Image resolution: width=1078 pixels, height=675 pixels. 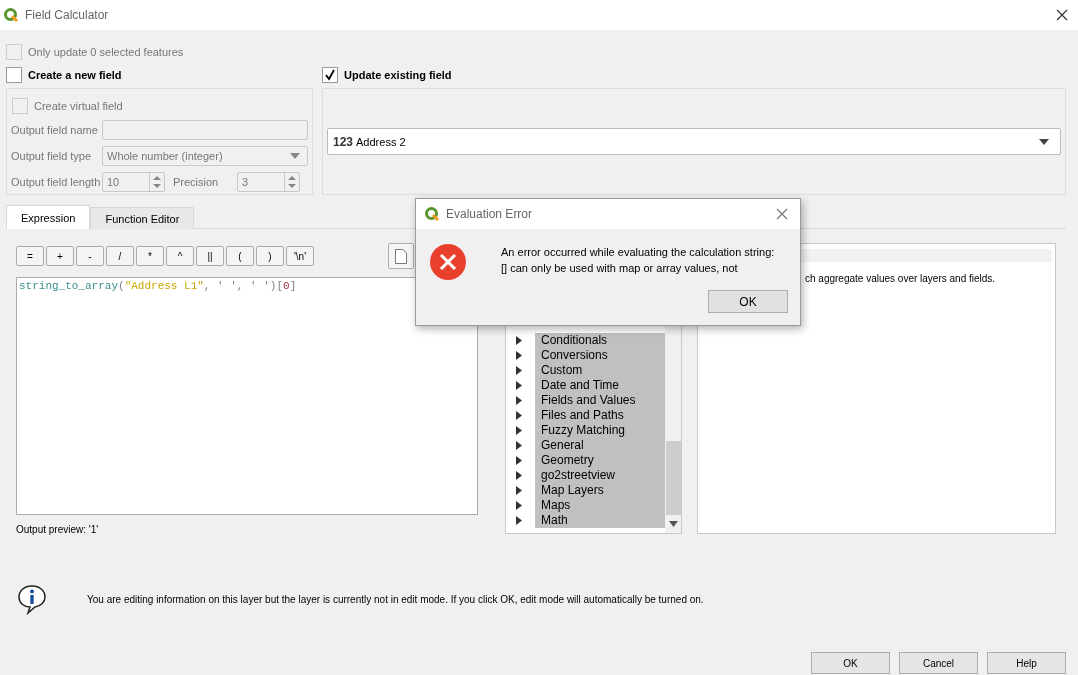 I want to click on dialog-button: Help, so click(x=1026, y=663).